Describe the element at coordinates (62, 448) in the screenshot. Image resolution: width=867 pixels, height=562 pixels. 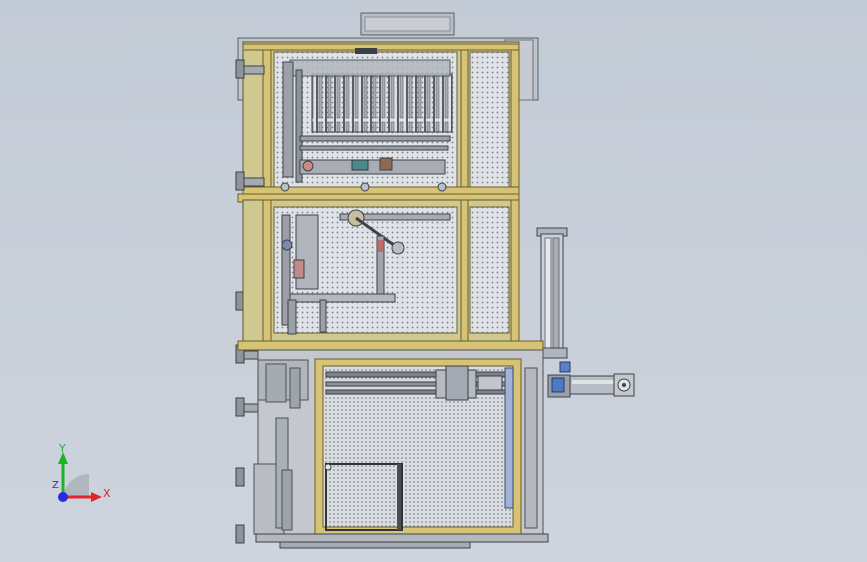
I see `axis-label-y: Y` at that location.